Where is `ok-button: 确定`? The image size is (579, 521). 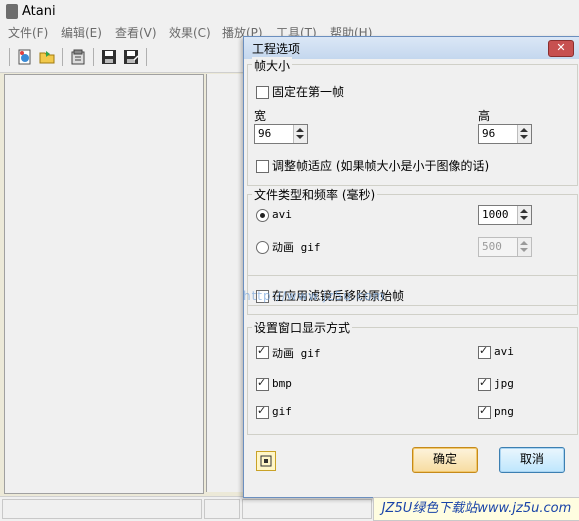
ok-button: 确定 is located at coordinates (445, 460).